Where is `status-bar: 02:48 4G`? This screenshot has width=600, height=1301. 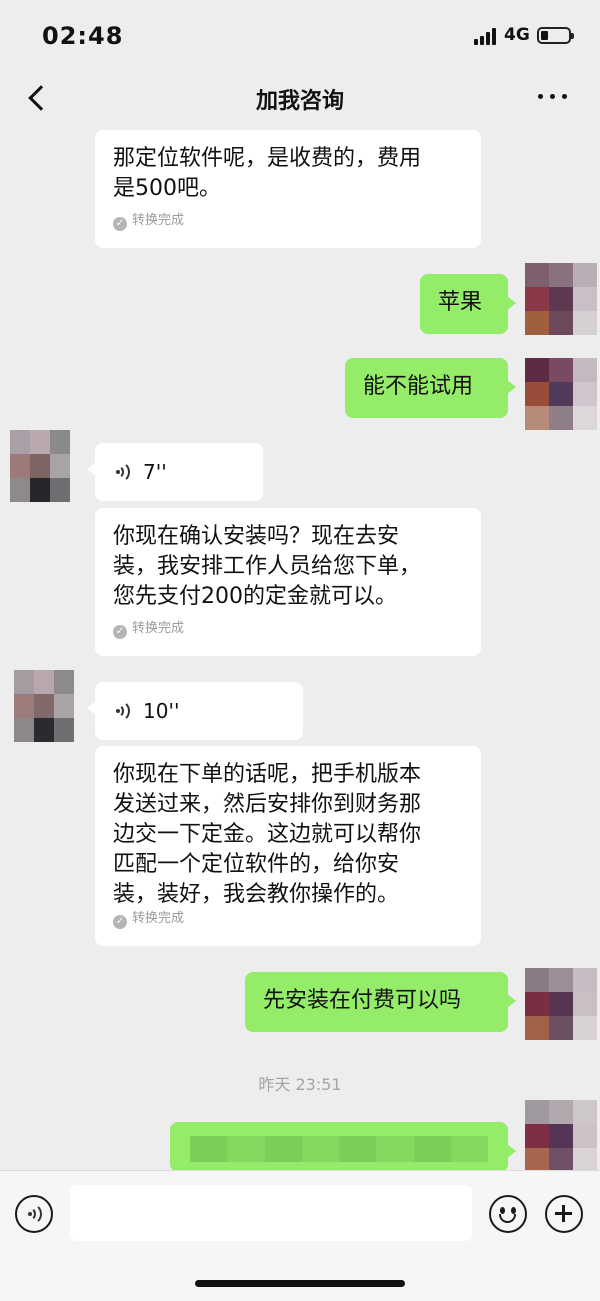 status-bar: 02:48 4G is located at coordinates (300, 35).